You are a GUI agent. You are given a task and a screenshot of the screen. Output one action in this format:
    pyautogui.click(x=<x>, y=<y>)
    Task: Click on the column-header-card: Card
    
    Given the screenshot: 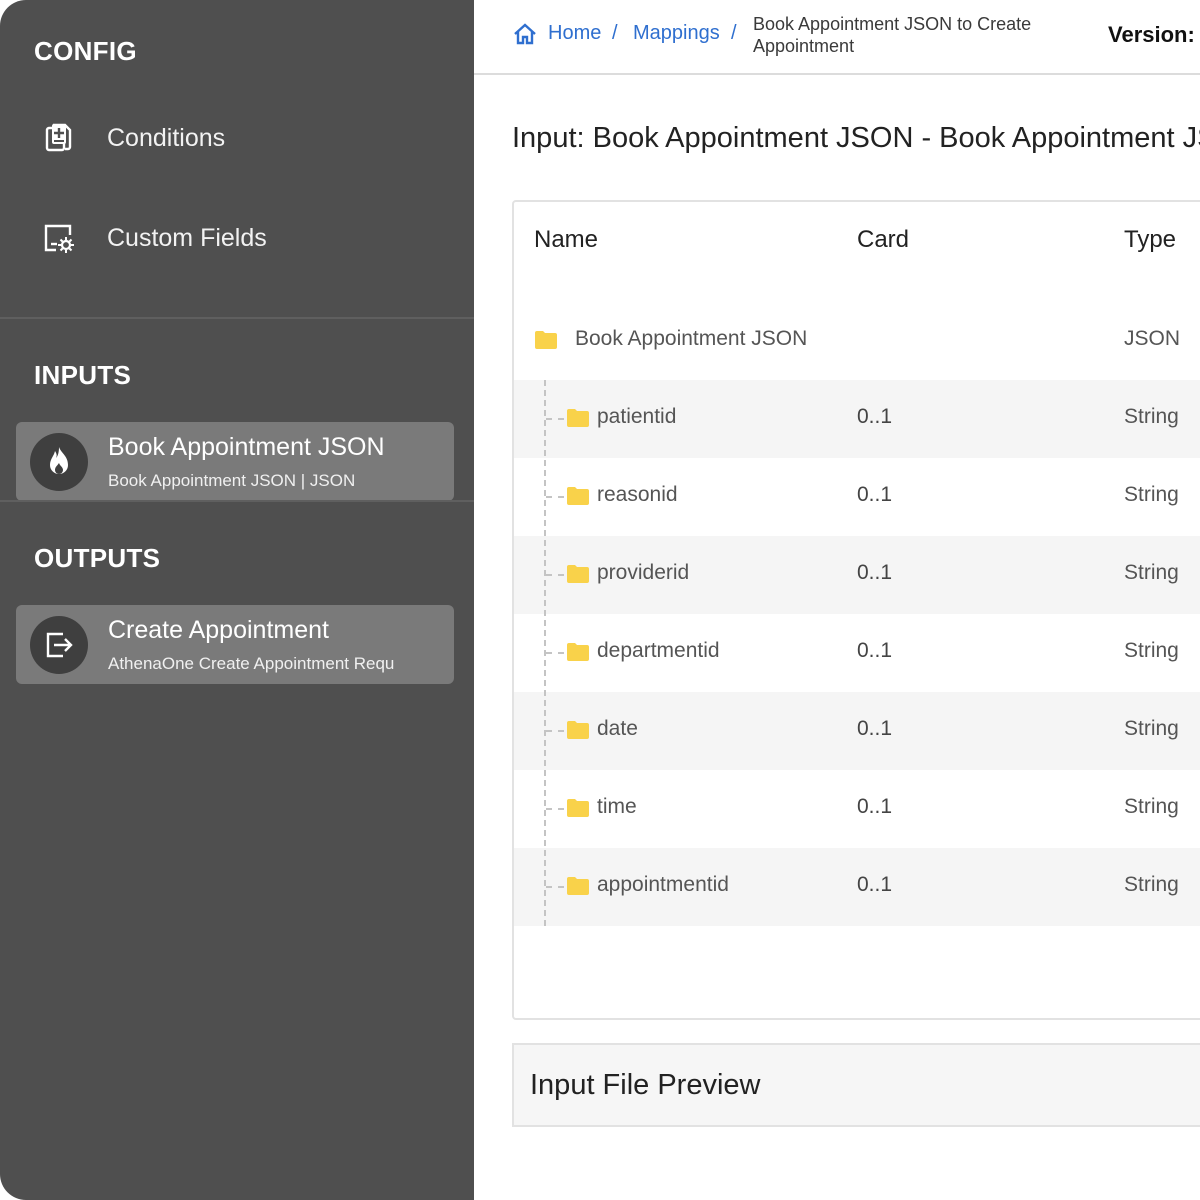 What is the action you would take?
    pyautogui.click(x=883, y=239)
    